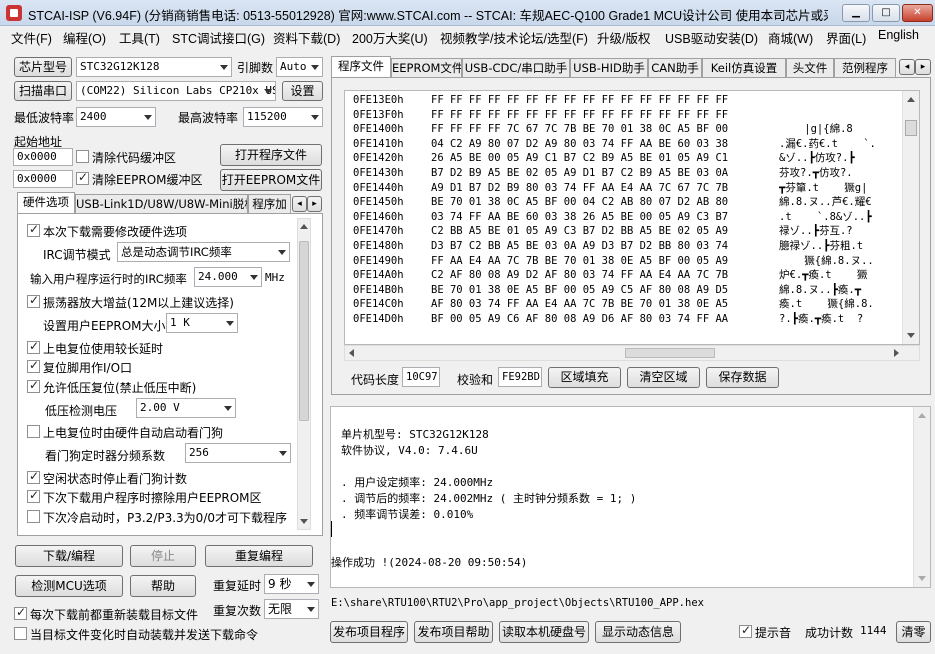 This screenshot has width=935, height=654. I want to click on beep-checkbox, so click(745, 630).